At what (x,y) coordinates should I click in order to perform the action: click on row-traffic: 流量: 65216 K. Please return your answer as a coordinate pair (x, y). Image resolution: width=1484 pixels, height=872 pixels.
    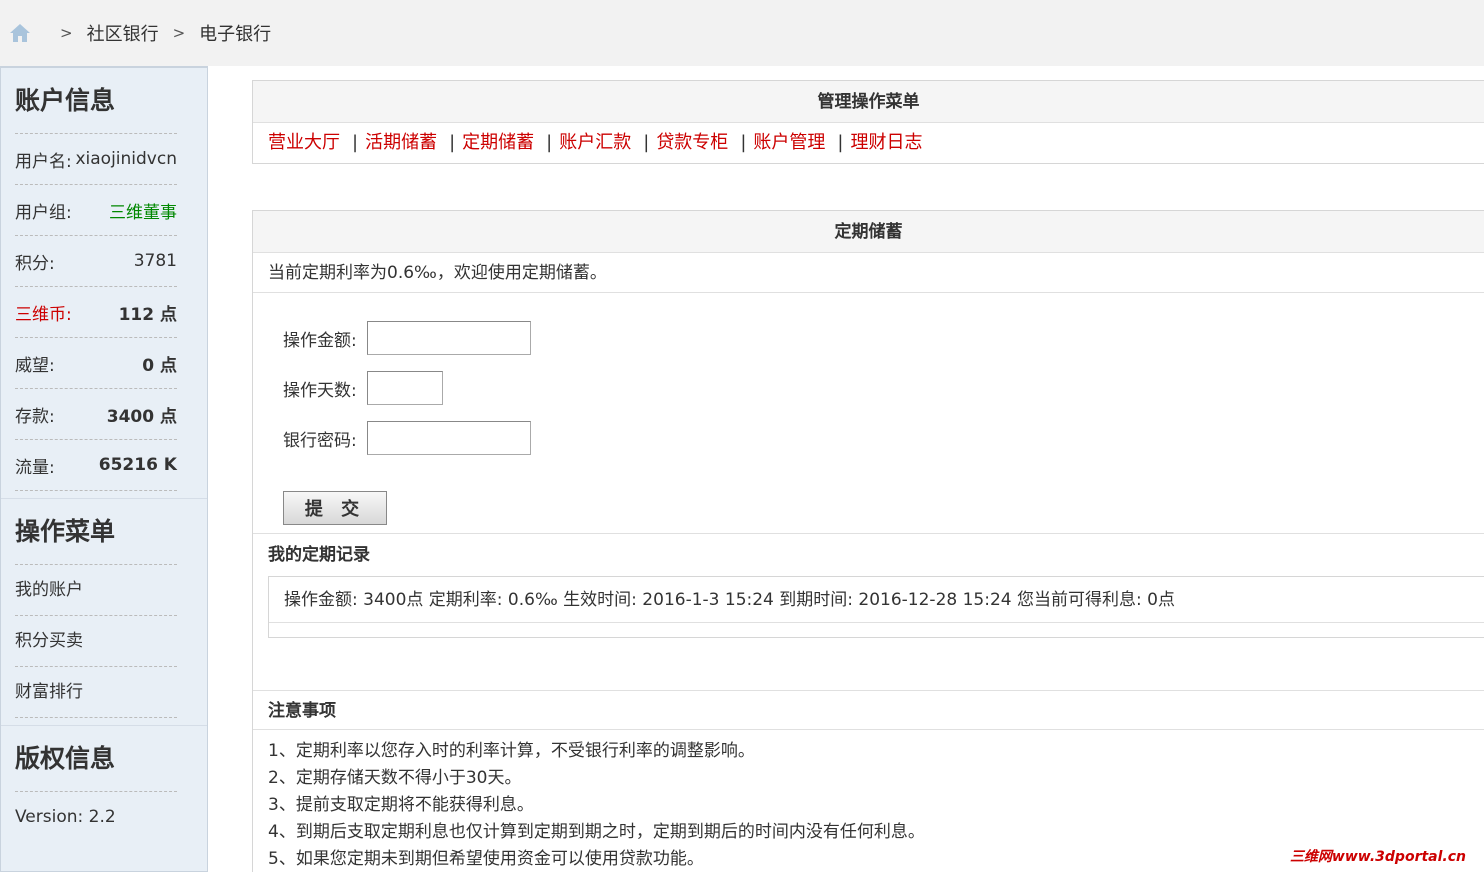
    Looking at the image, I should click on (96, 465).